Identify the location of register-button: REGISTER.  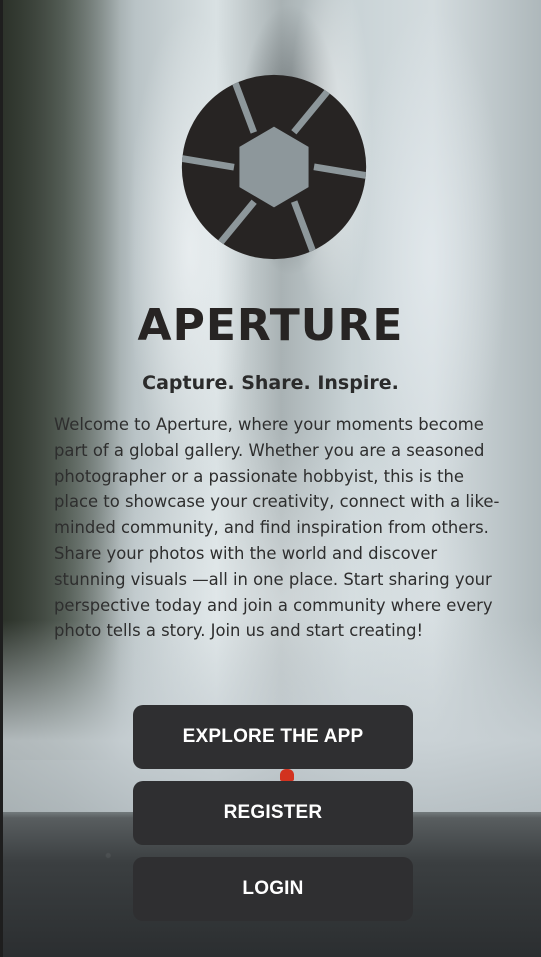
(273, 813).